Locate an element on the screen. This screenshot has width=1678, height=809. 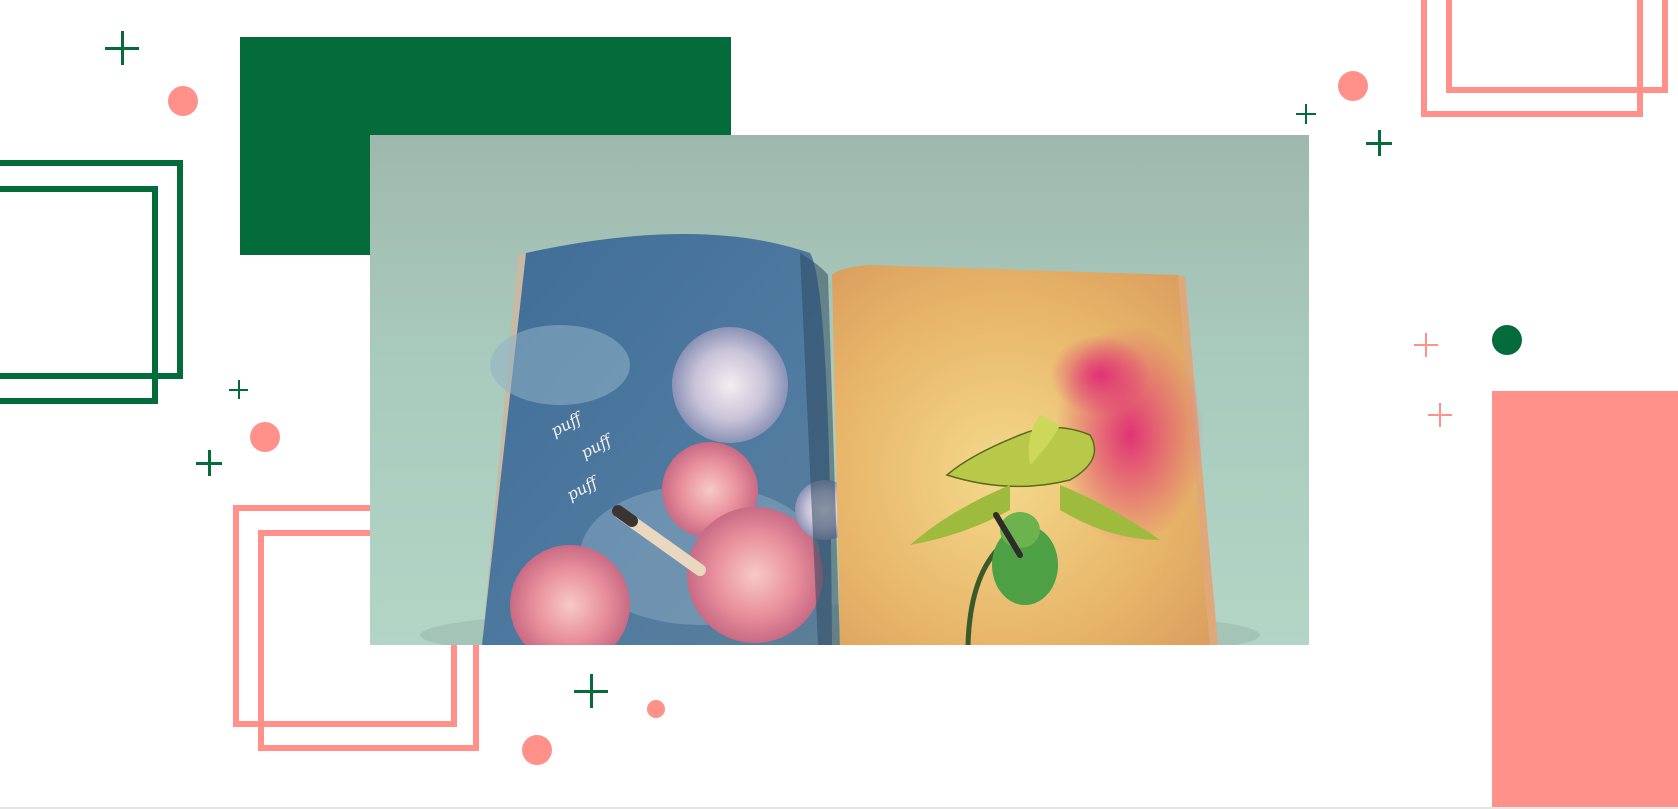
pink-block is located at coordinates (1585, 600).